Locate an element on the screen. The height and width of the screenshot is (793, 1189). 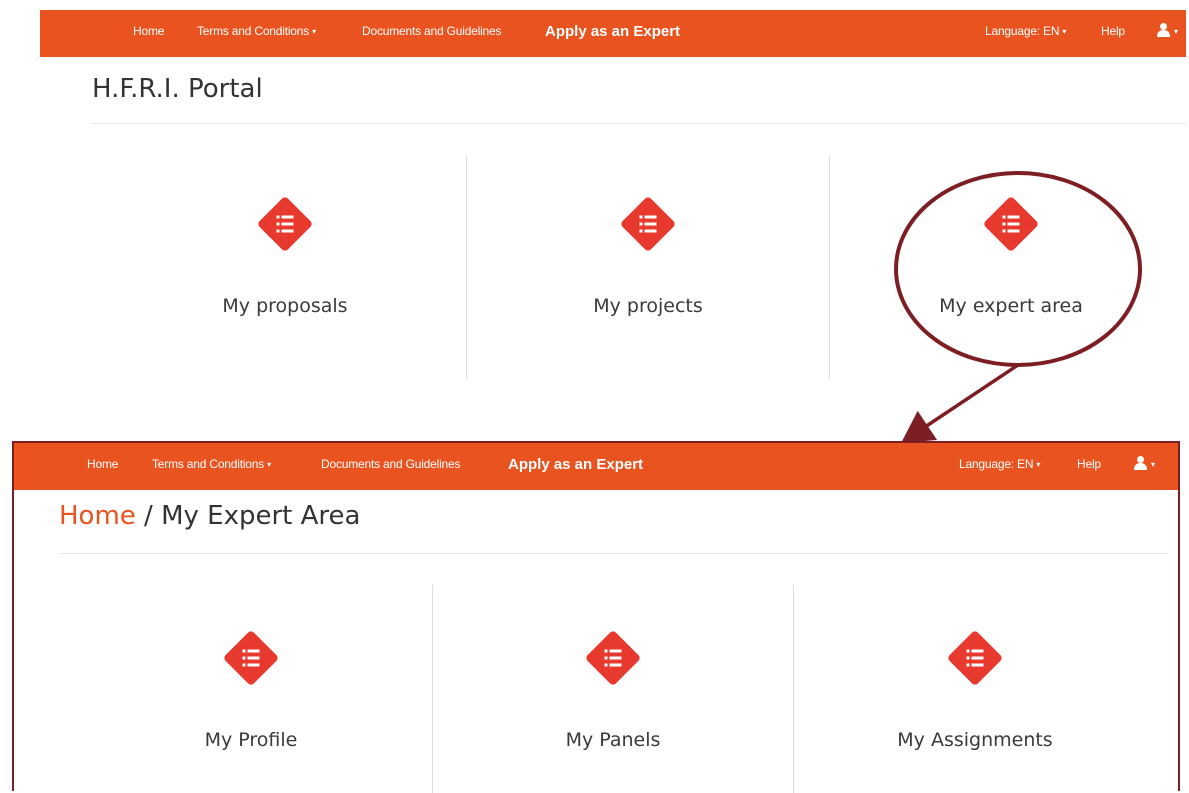
tile-label: My proposals is located at coordinates (285, 306).